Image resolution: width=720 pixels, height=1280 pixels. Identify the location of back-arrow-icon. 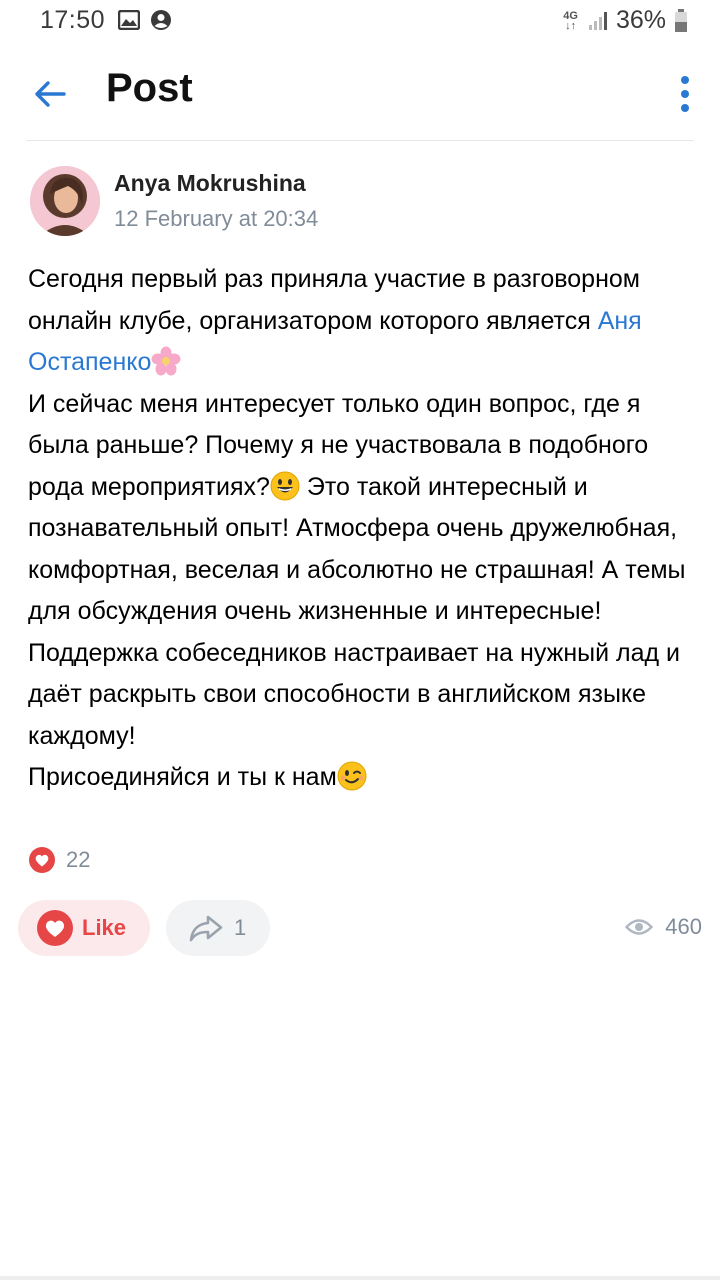
(50, 94).